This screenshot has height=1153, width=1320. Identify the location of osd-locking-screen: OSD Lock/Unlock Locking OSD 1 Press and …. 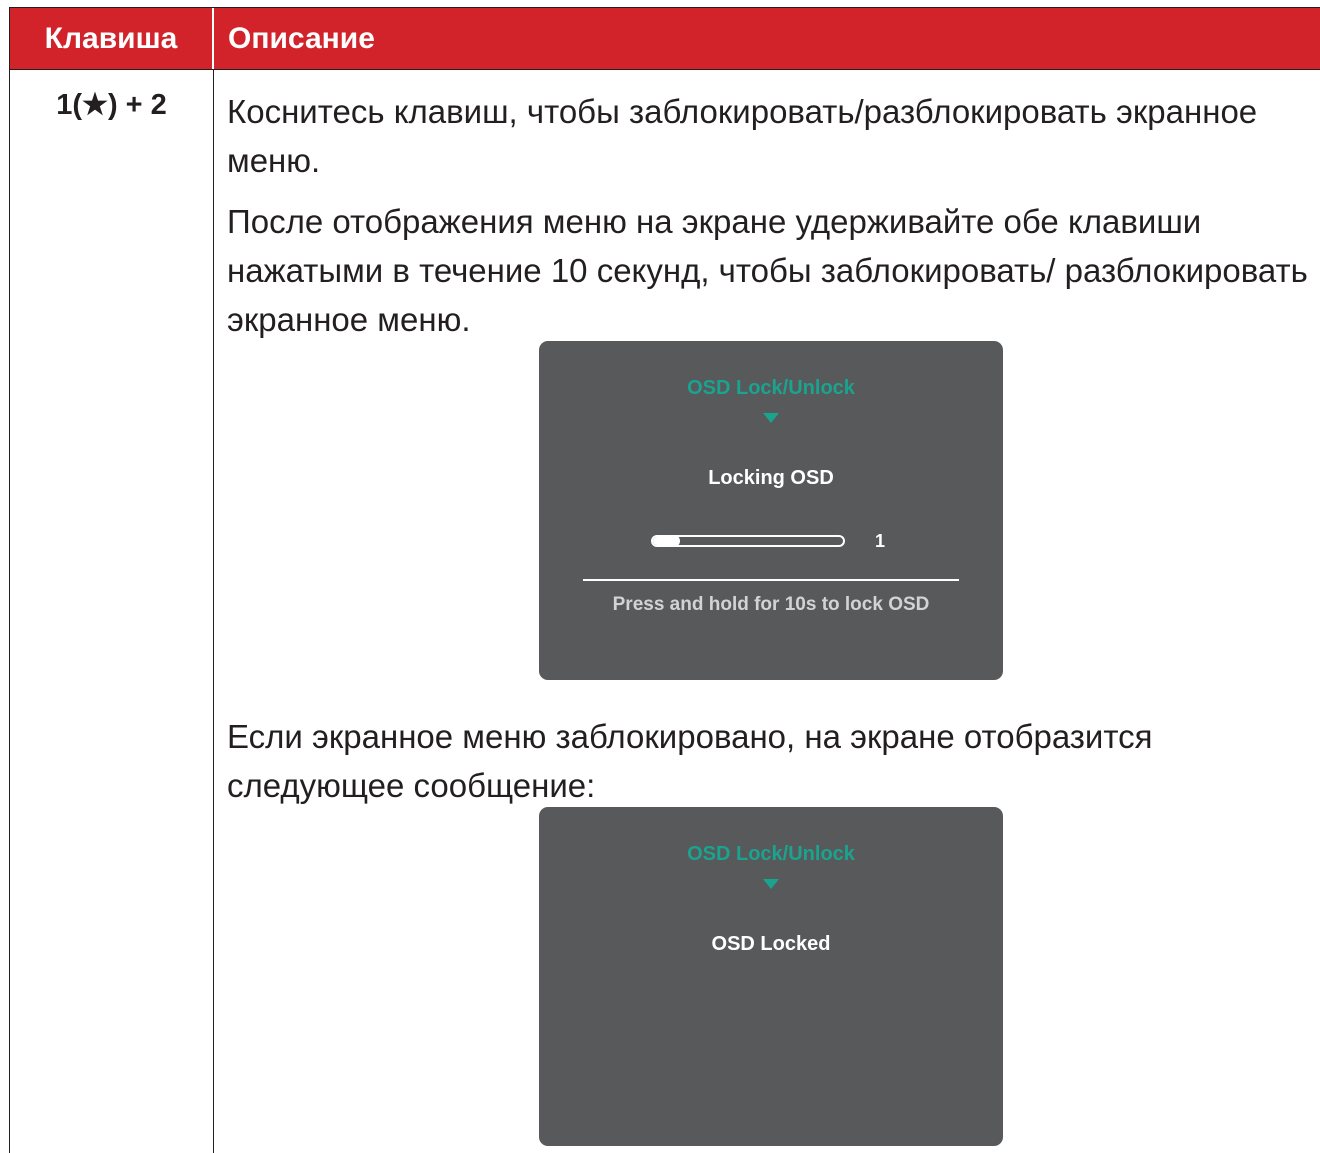
(771, 510).